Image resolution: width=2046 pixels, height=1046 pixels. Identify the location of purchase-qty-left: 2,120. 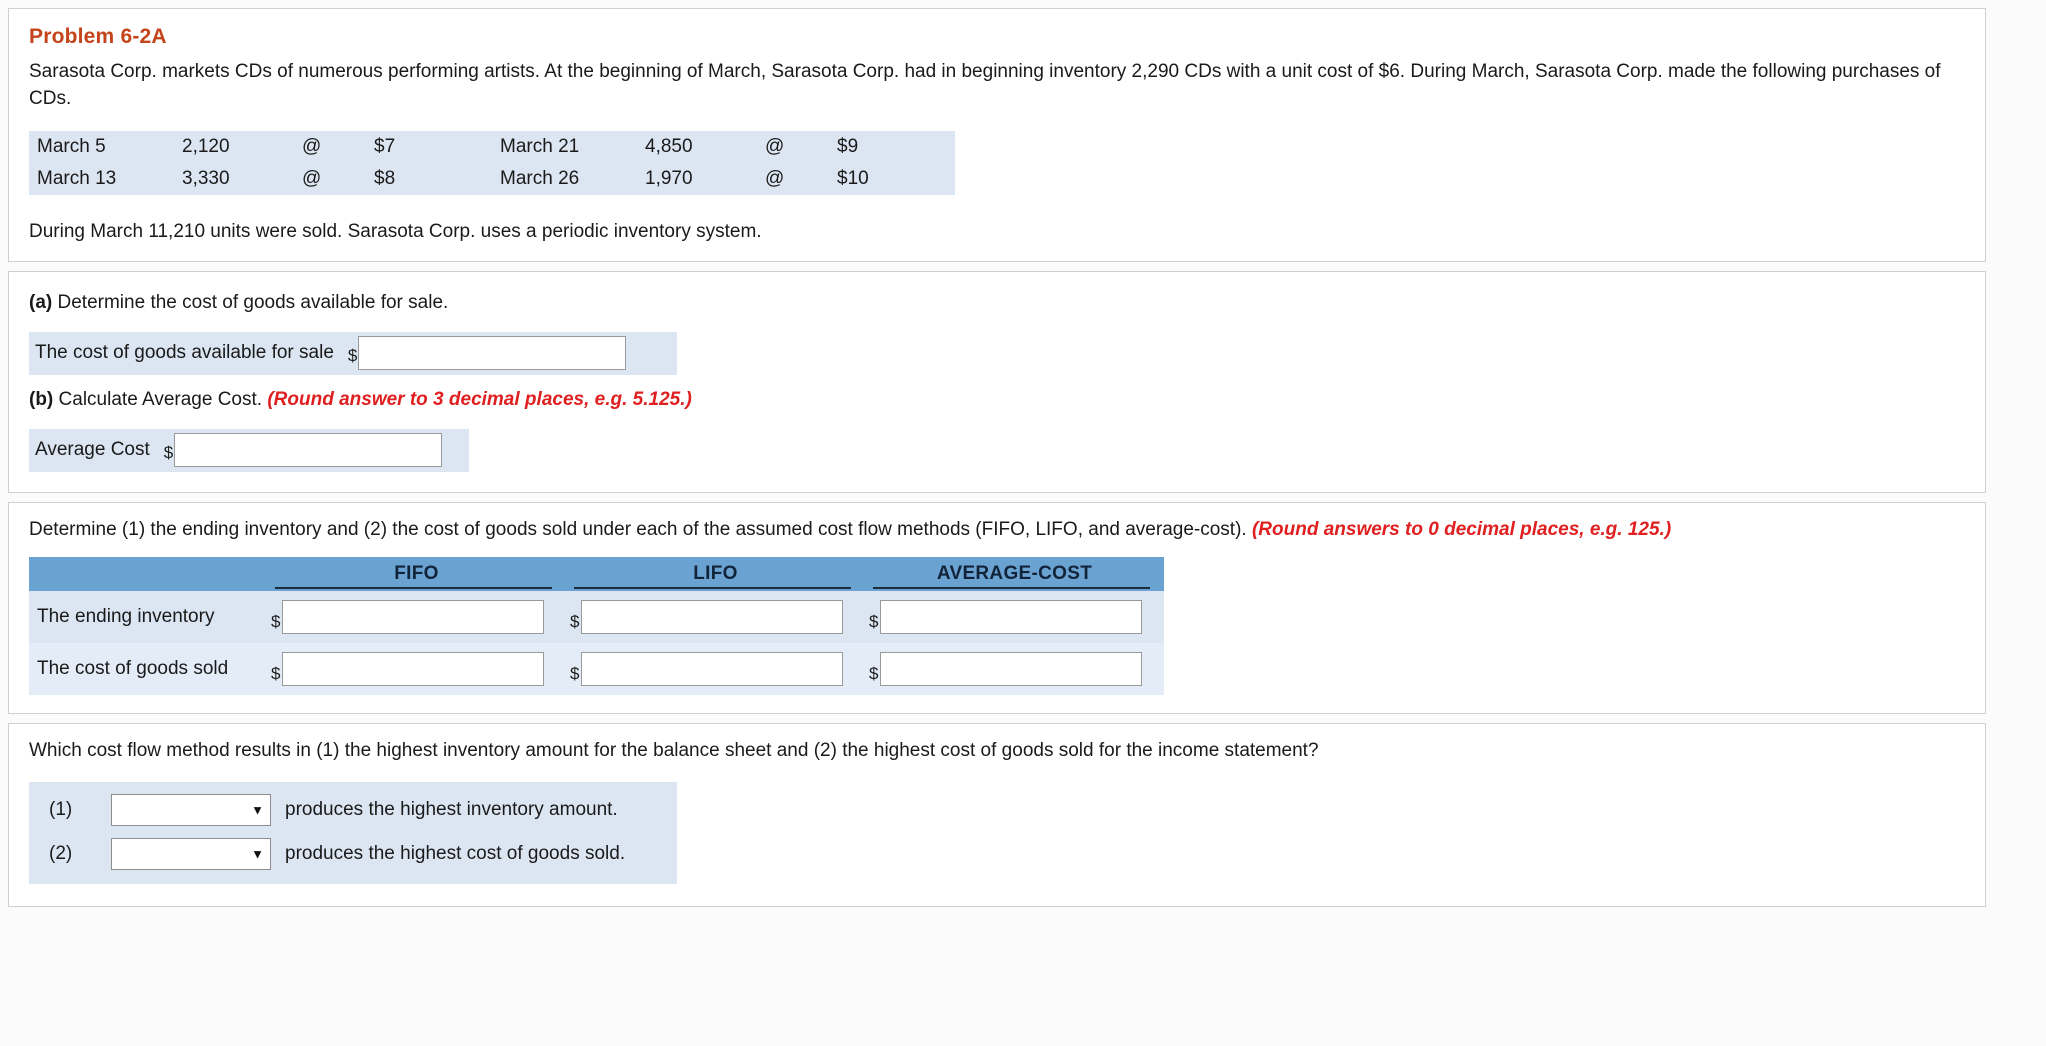
(206, 146).